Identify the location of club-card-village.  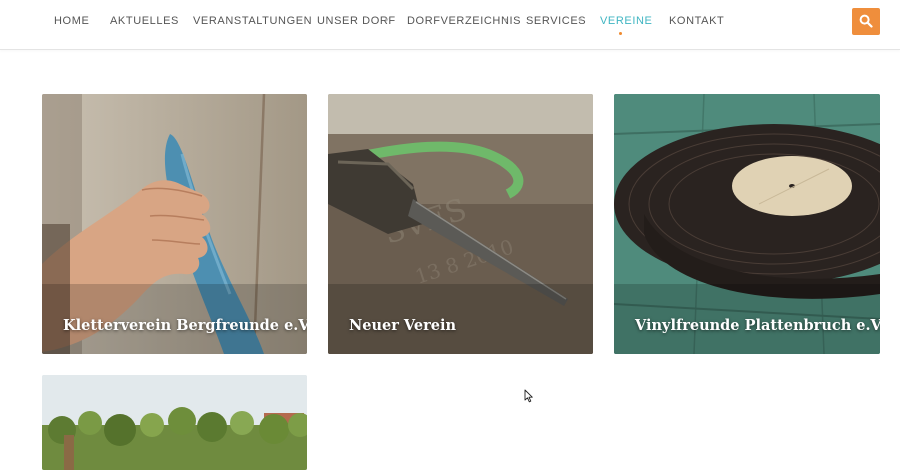
(174, 422).